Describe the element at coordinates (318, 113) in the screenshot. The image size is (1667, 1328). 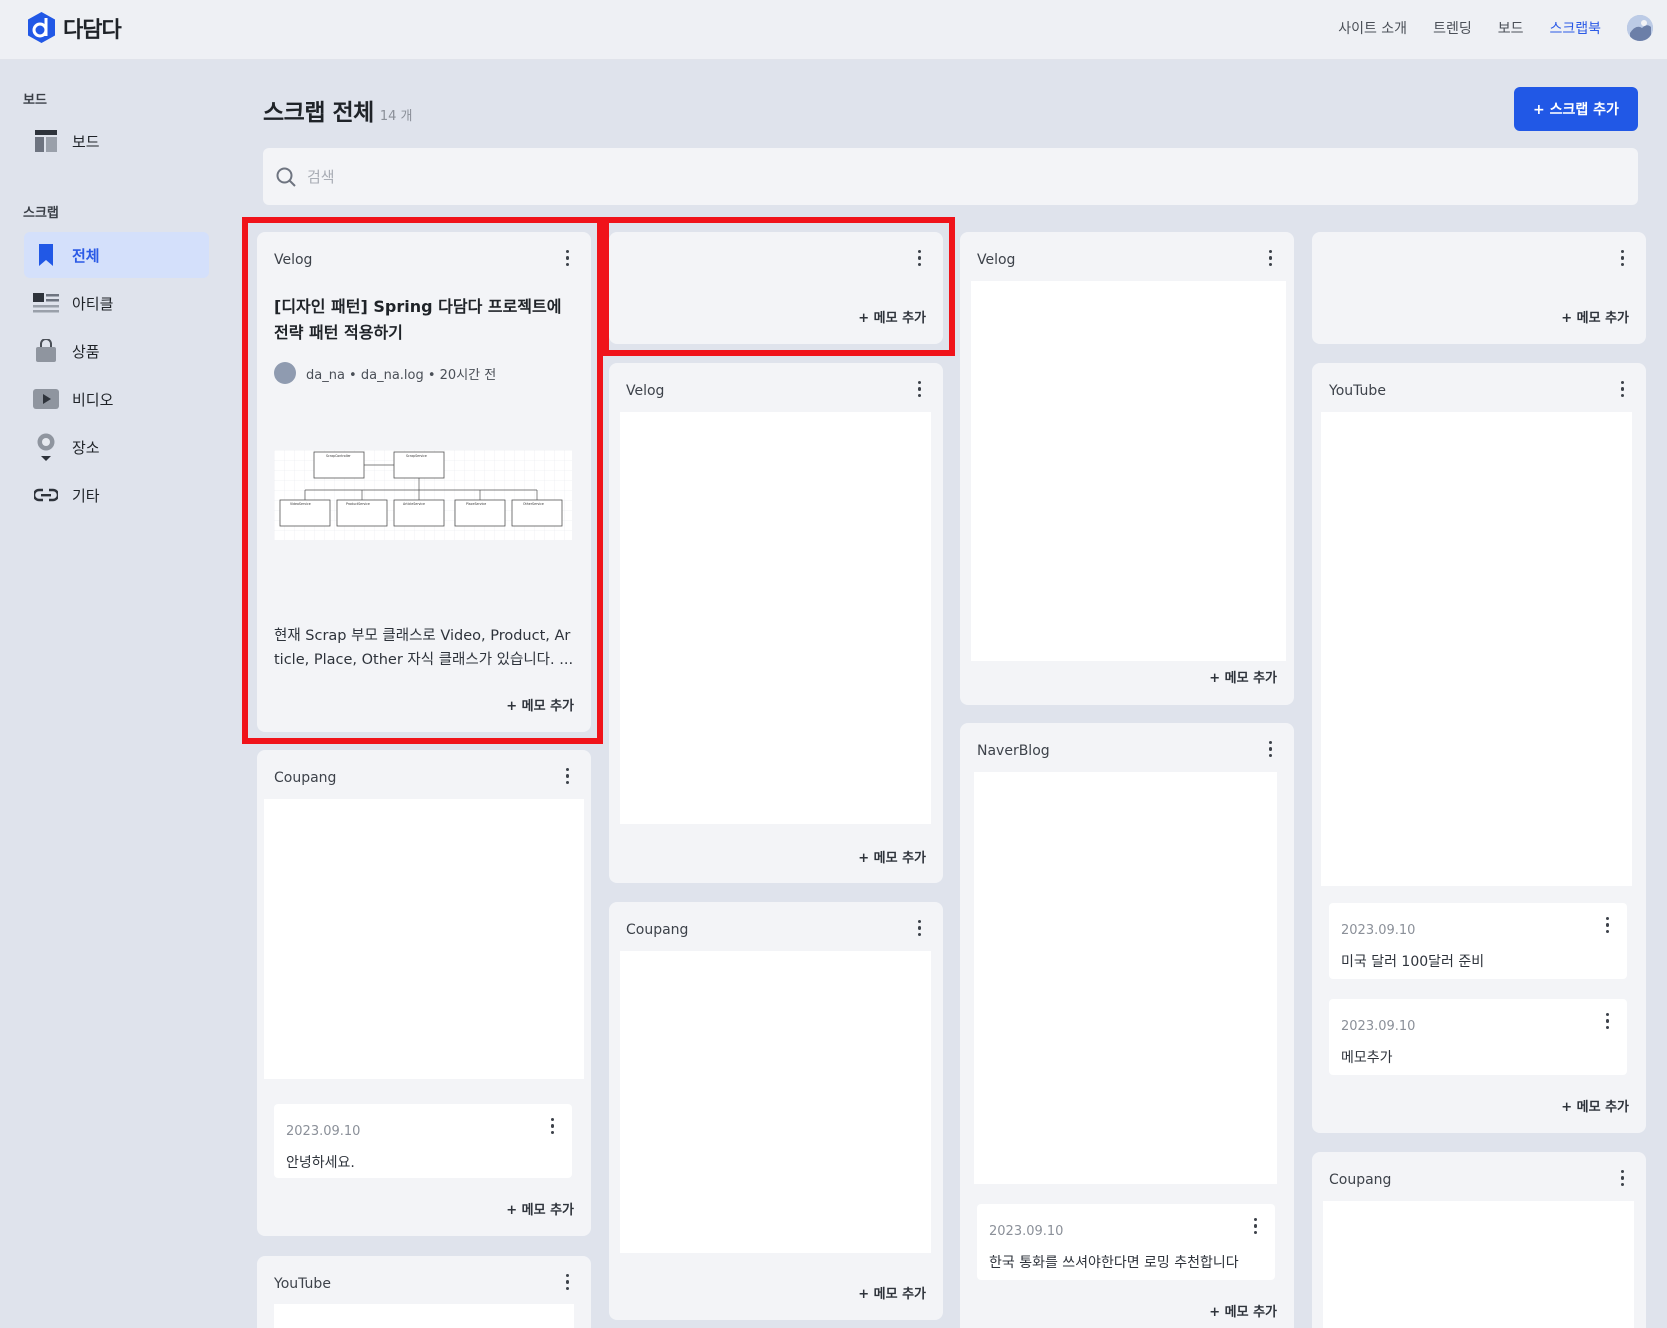
I see `page-title-text: 스크랩 전체` at that location.